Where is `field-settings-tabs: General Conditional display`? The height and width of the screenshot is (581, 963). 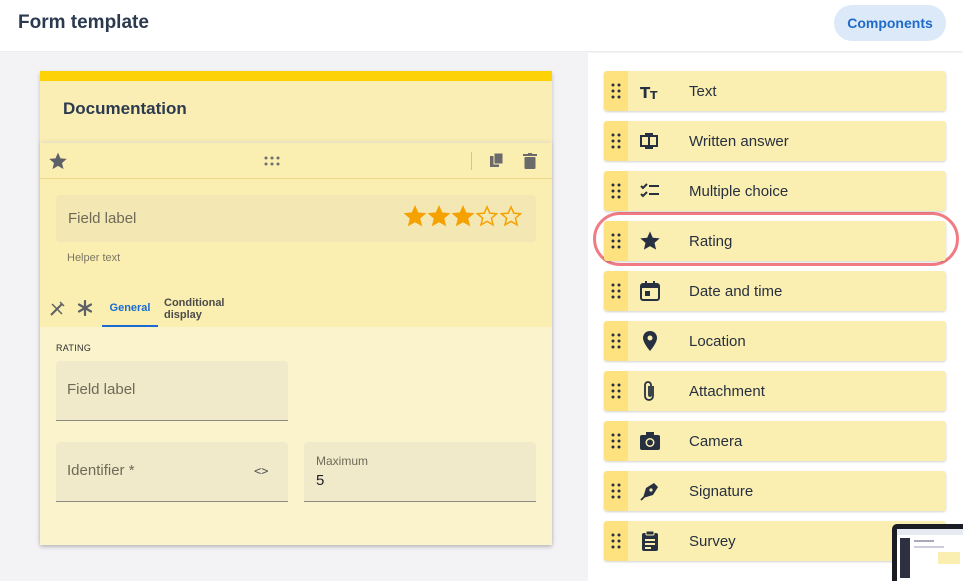 field-settings-tabs: General Conditional display is located at coordinates (296, 309).